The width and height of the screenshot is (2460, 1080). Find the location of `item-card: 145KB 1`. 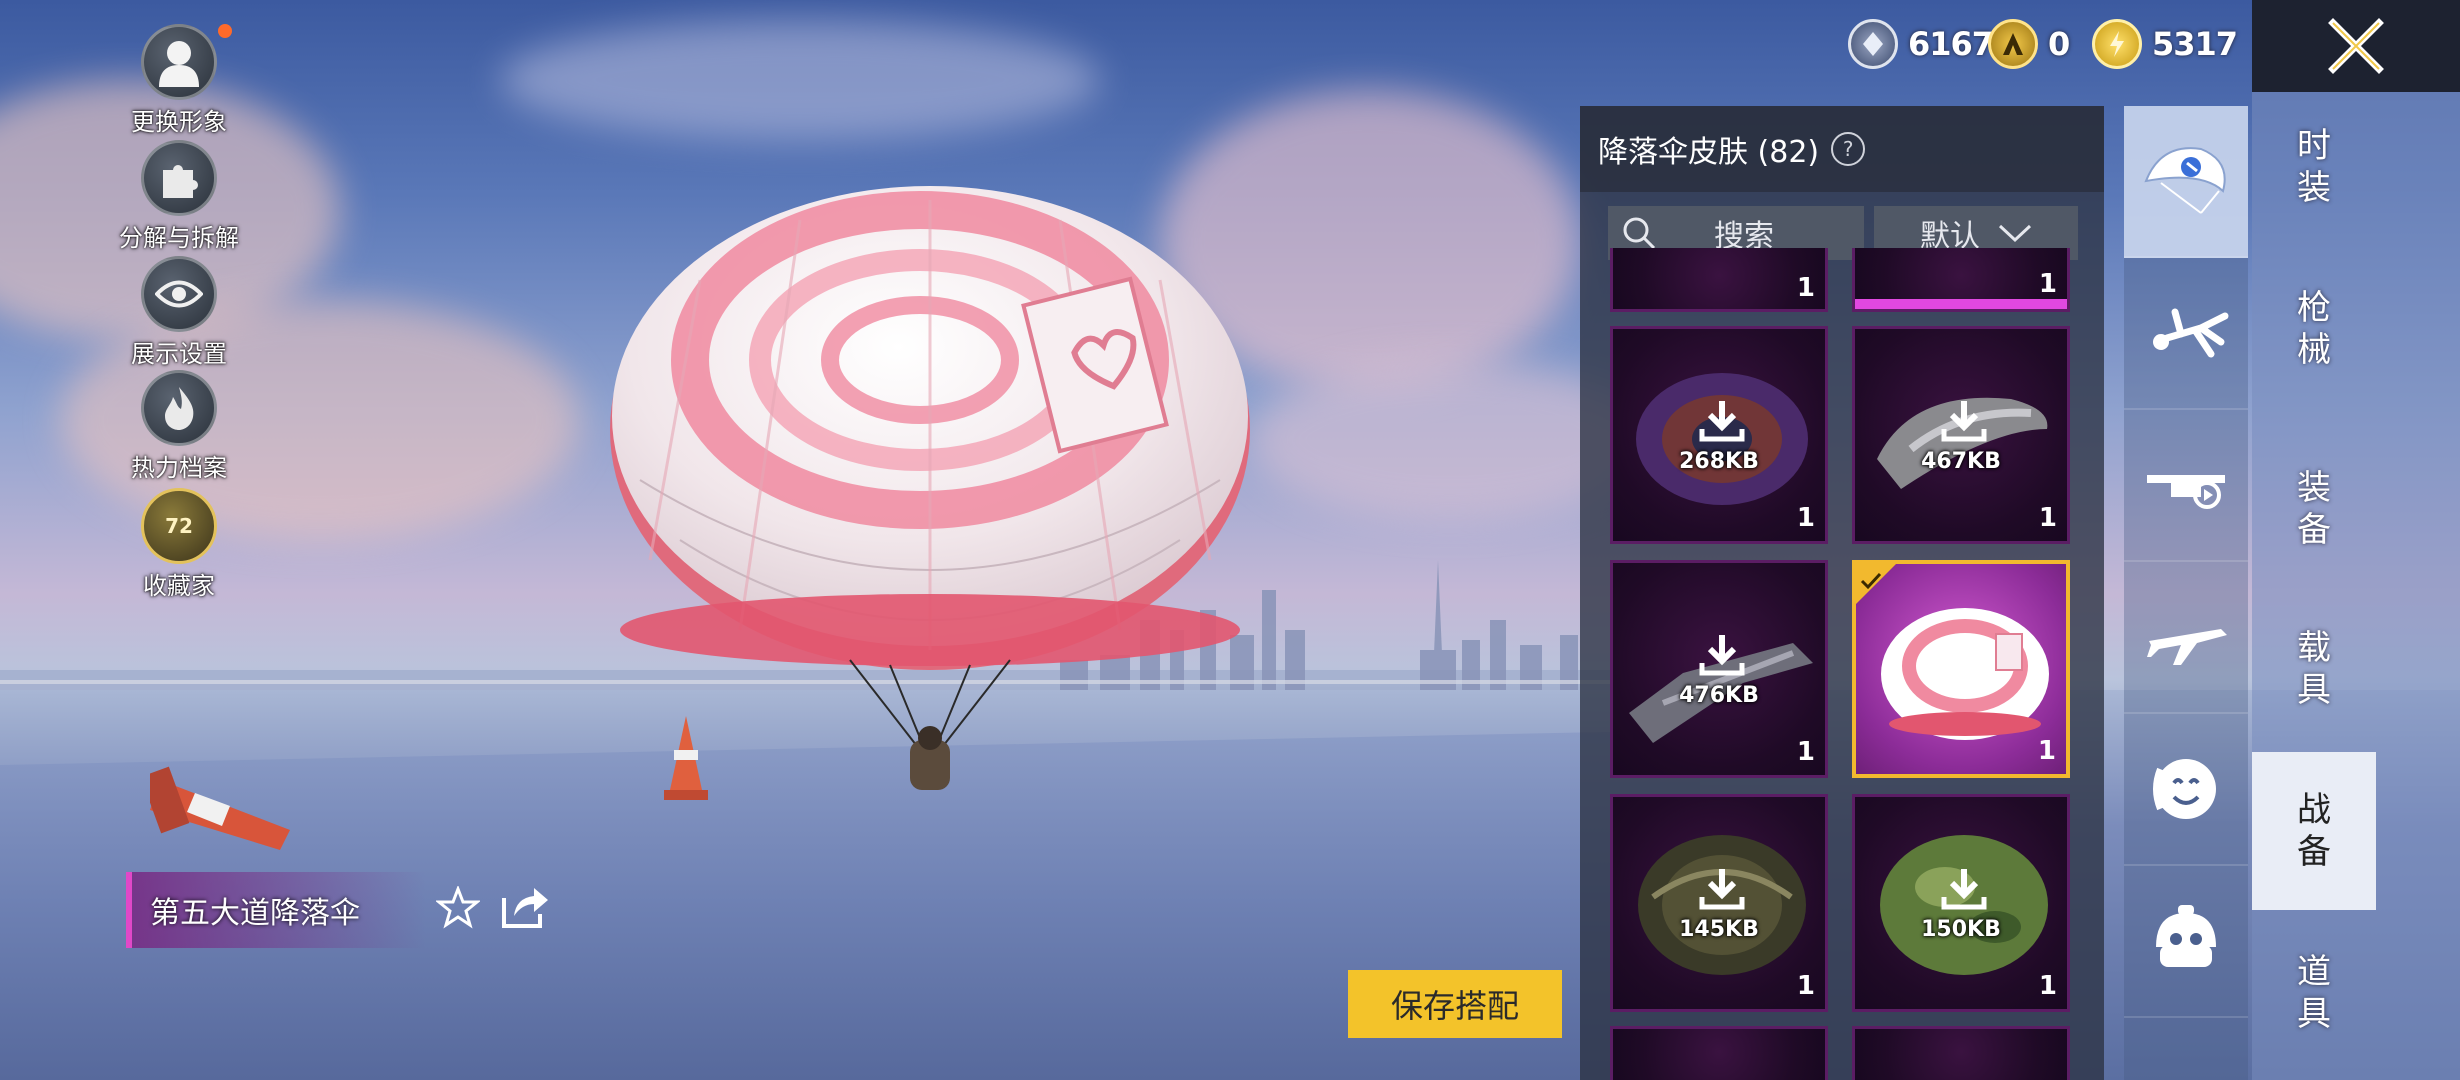

item-card: 145KB 1 is located at coordinates (1719, 903).